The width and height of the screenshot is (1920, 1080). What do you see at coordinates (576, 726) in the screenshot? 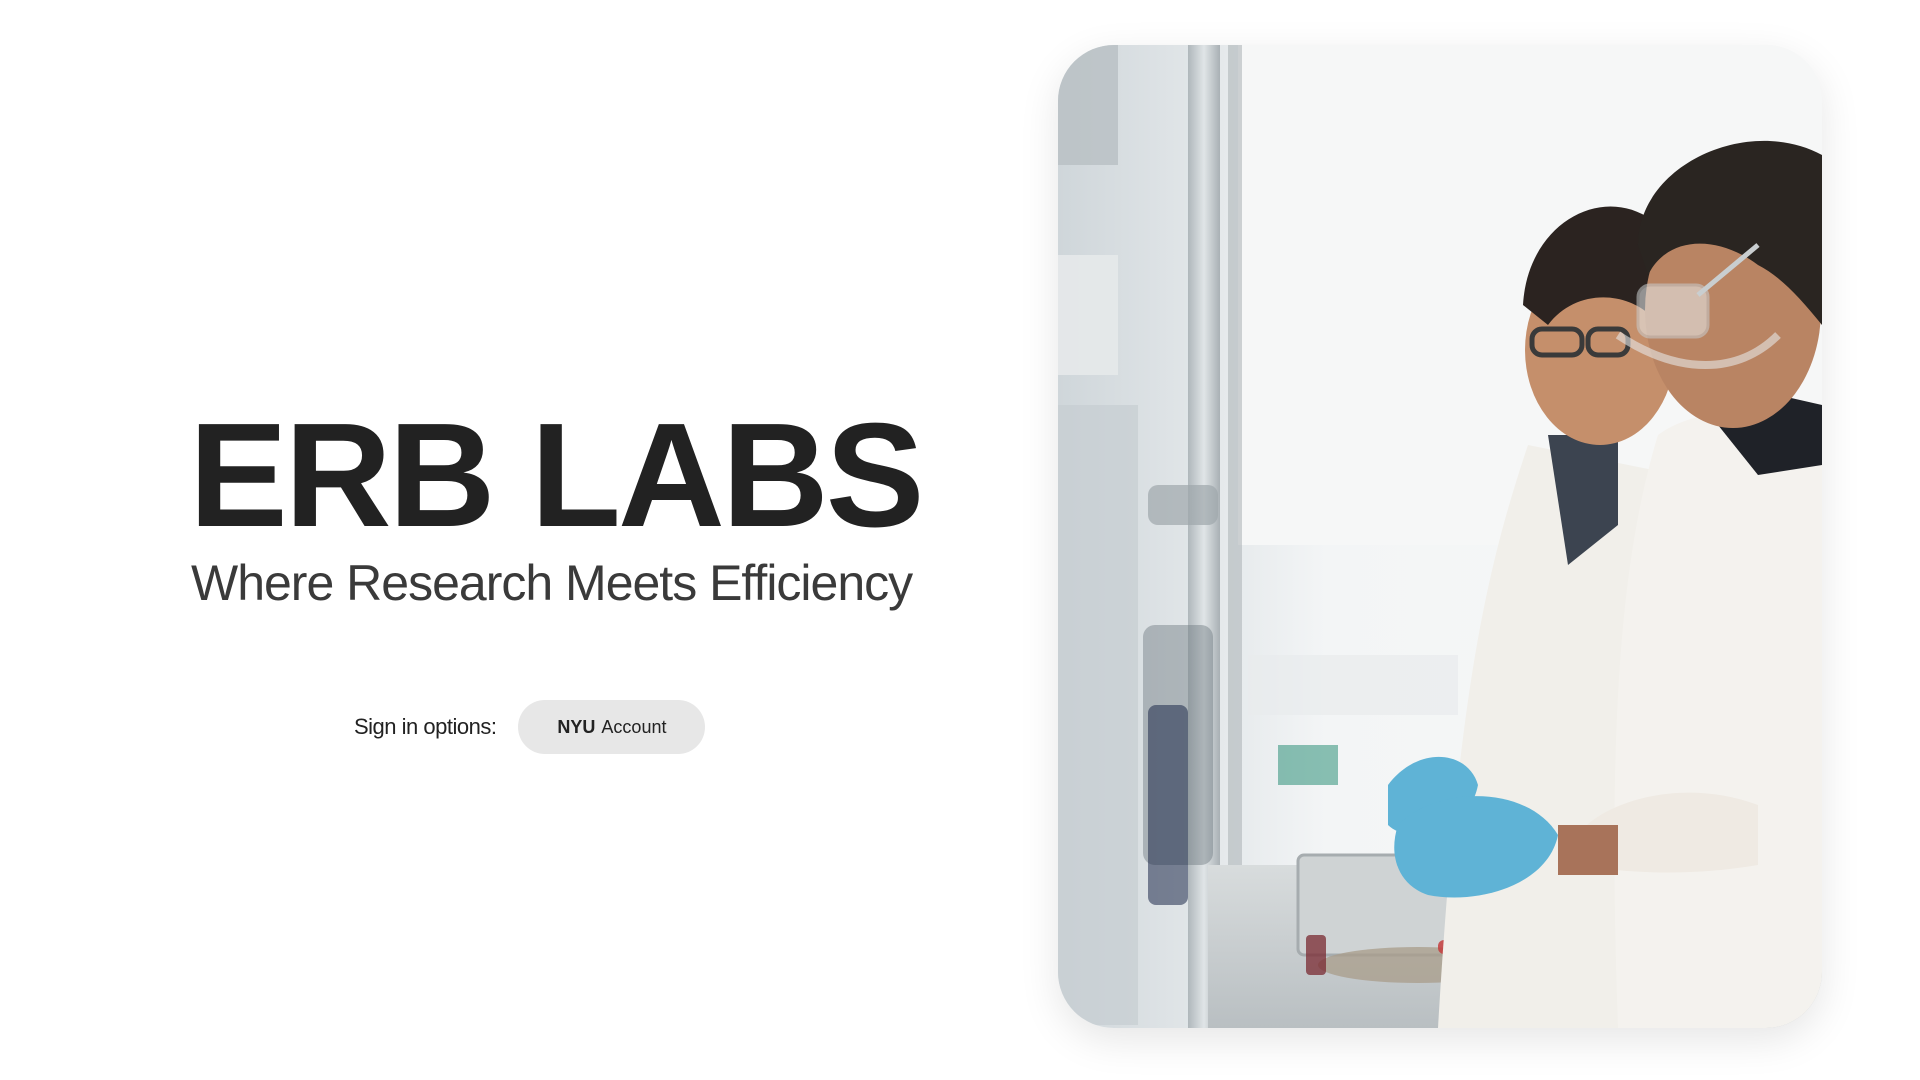
I see `nyu-brand-text: NYU` at bounding box center [576, 726].